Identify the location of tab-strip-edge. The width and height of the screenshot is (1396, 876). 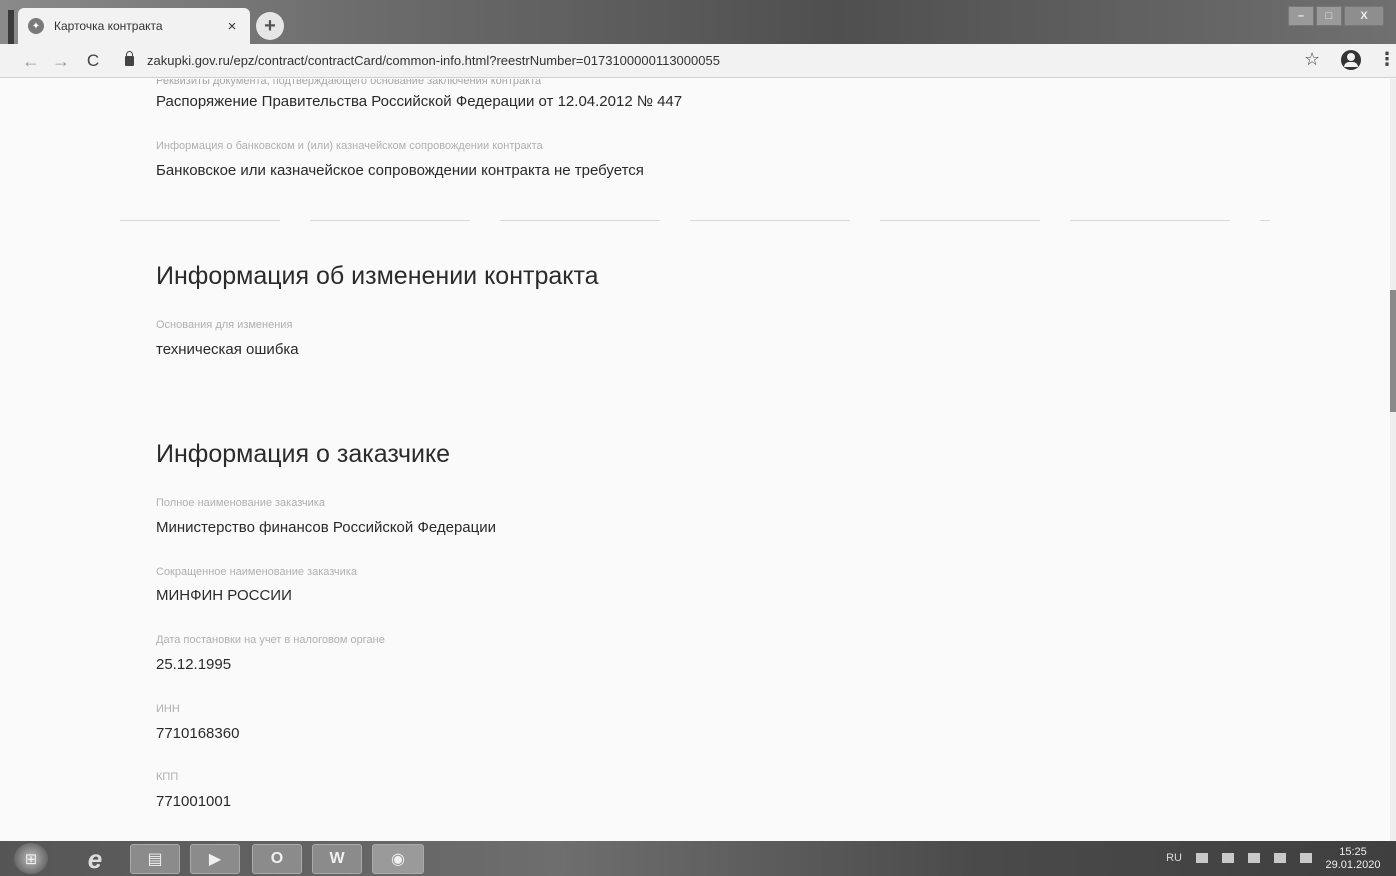
(11, 27).